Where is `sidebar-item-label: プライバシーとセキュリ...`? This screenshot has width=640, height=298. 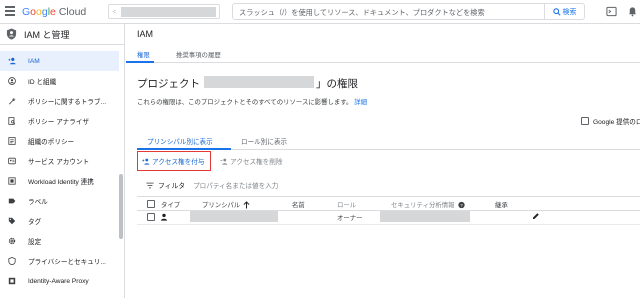 sidebar-item-label: プライバシーとセキュリ... is located at coordinates (67, 262).